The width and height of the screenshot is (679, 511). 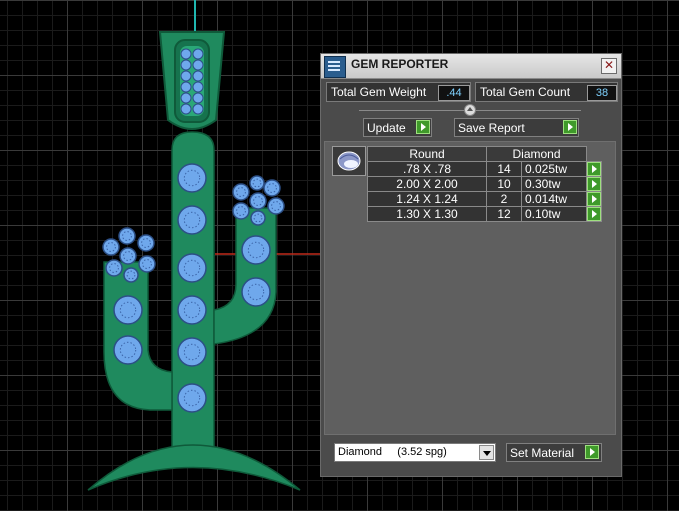 I want to click on title-bar: GEM REPORTER ✕, so click(x=471, y=66).